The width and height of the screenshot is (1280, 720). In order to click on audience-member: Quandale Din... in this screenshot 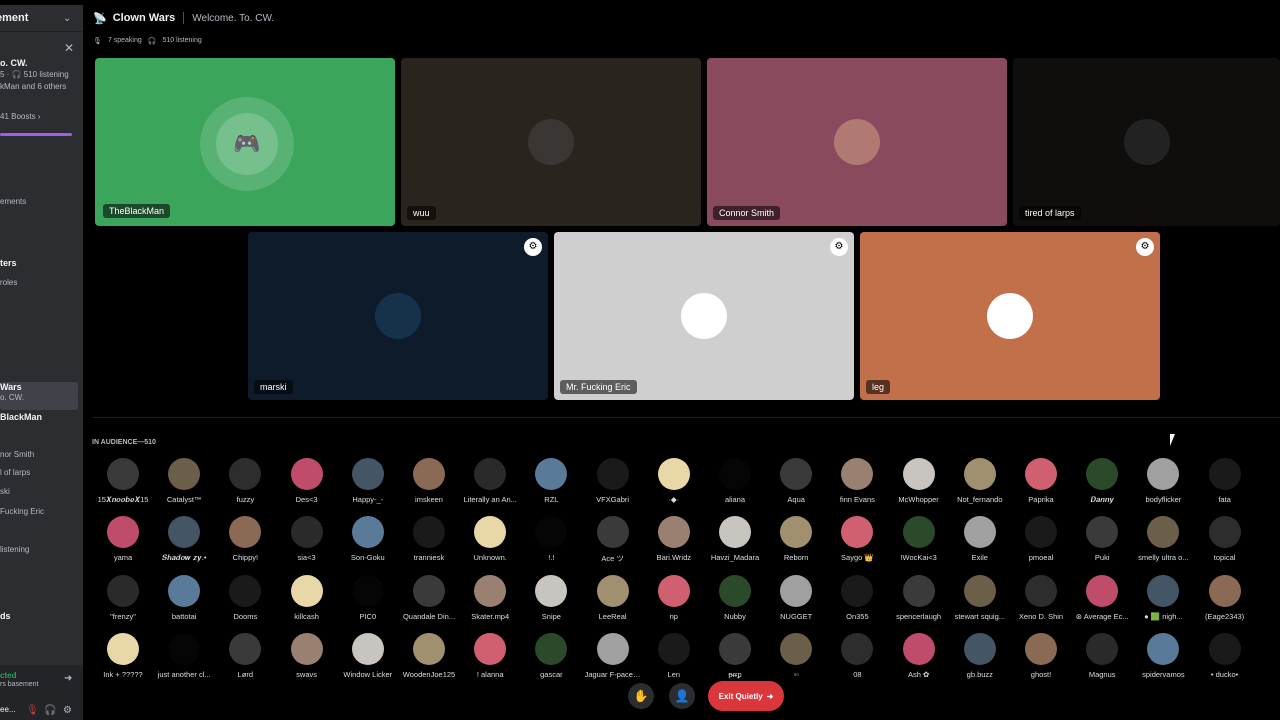, I will do `click(429, 597)`.